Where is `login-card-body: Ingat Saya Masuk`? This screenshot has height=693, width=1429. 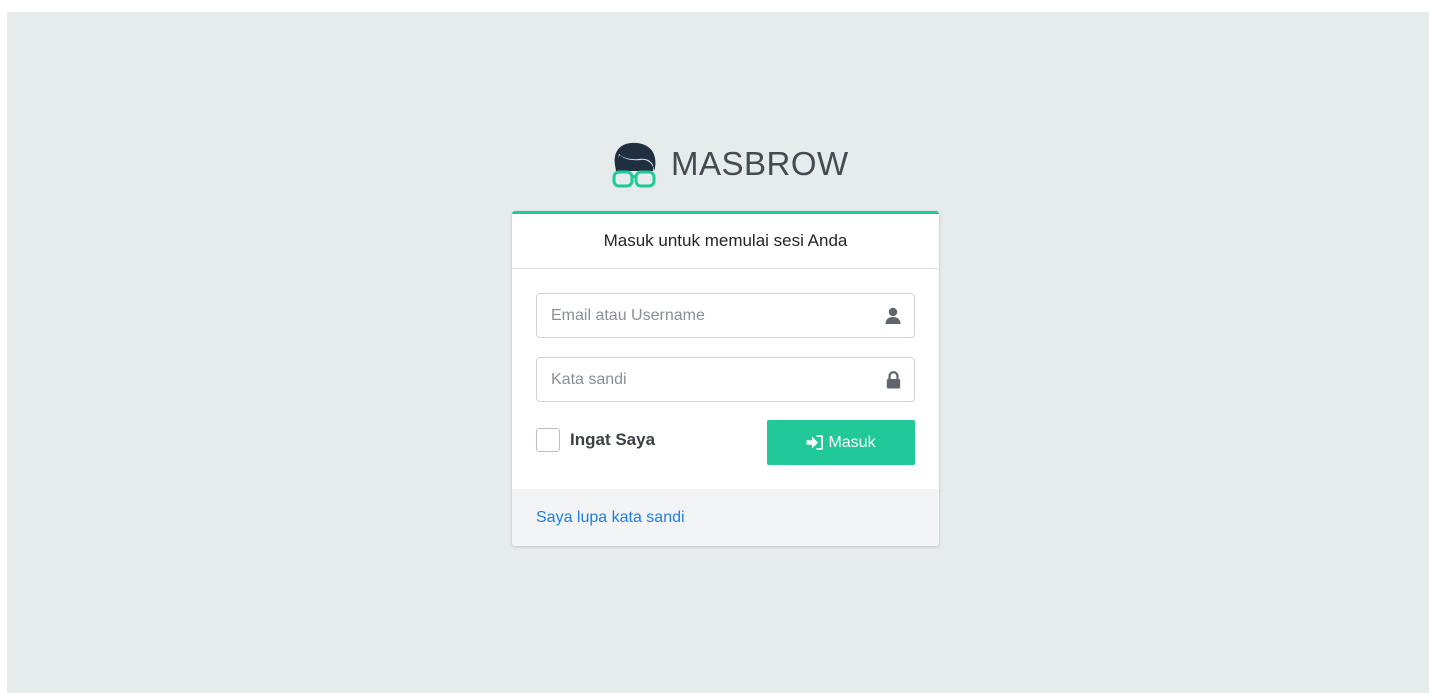
login-card-body: Ingat Saya Masuk is located at coordinates (725, 379).